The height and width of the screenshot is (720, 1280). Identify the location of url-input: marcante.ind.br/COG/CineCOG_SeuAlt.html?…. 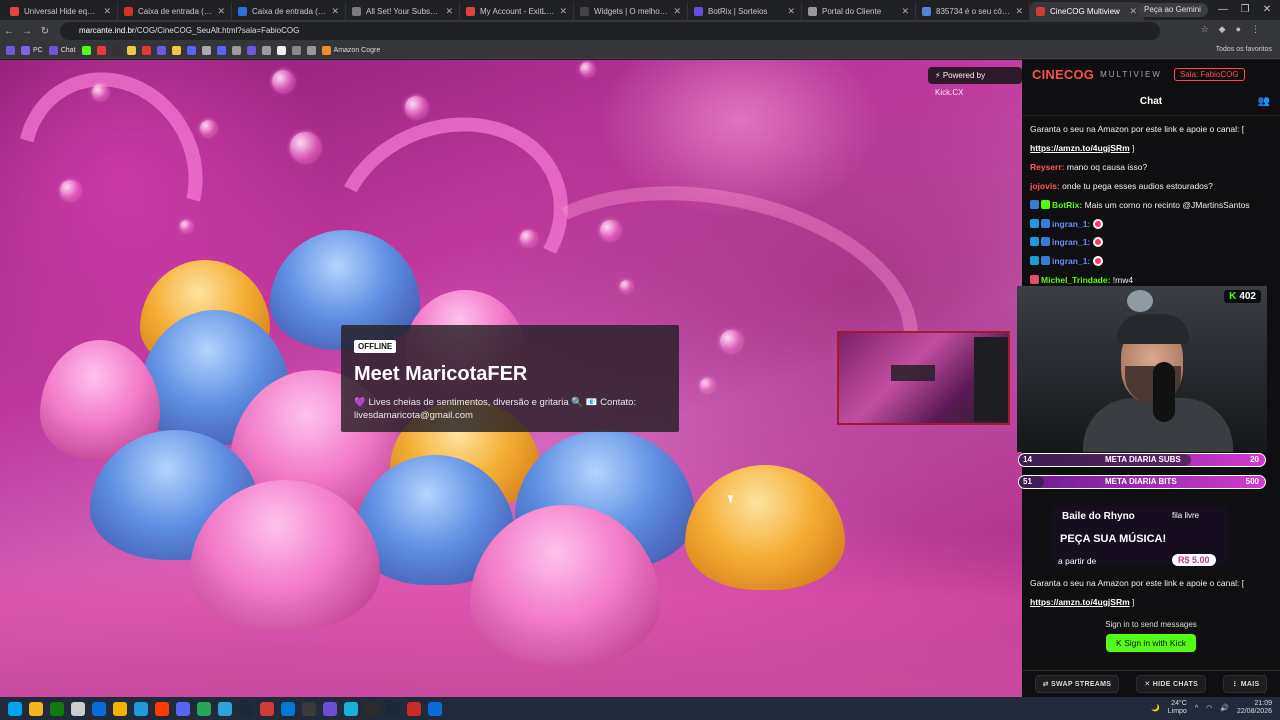
(610, 31).